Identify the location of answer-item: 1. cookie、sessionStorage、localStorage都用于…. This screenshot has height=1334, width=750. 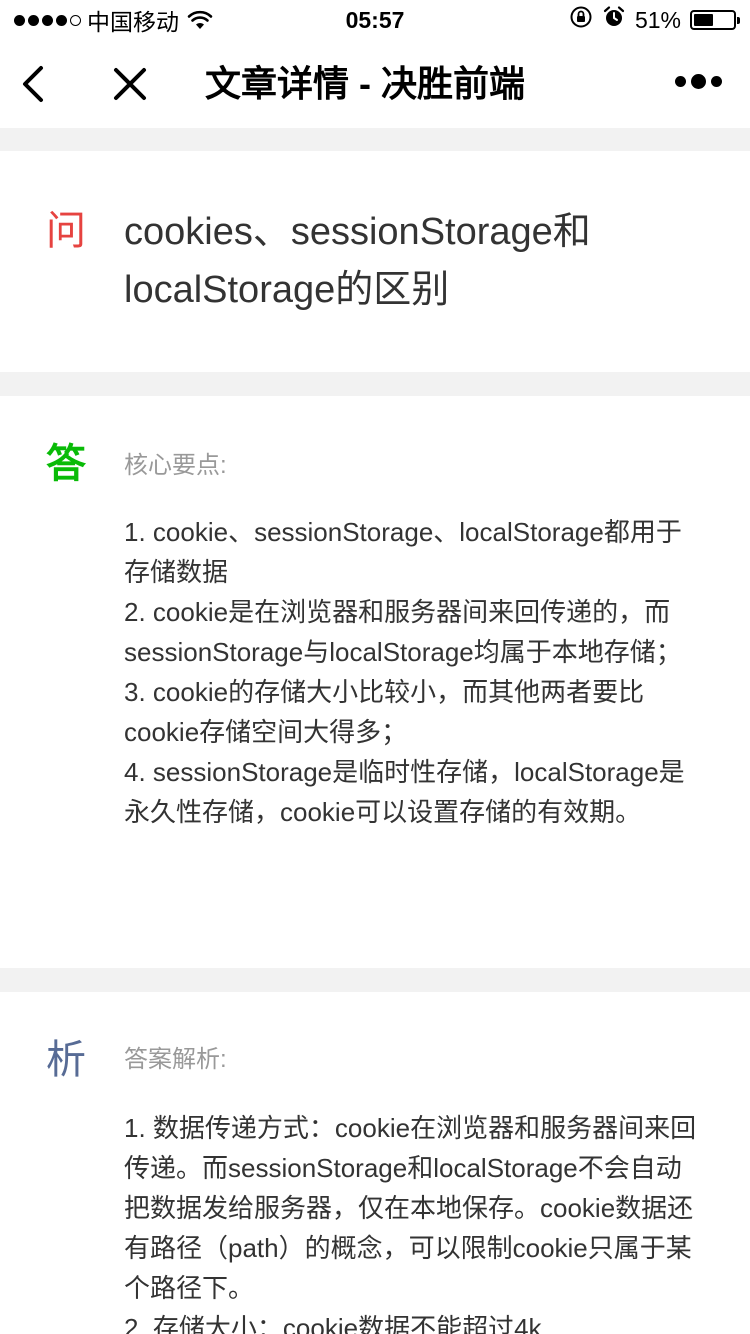
(403, 552).